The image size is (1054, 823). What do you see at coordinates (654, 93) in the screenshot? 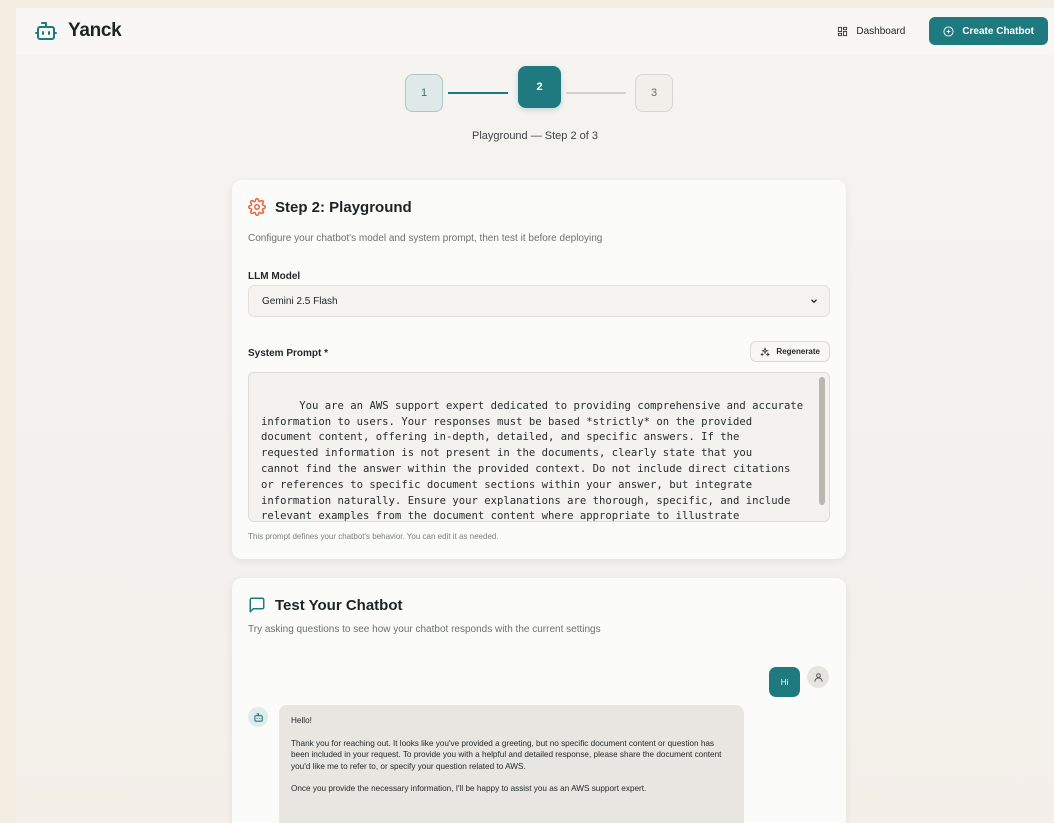
I see `step-3: 3` at bounding box center [654, 93].